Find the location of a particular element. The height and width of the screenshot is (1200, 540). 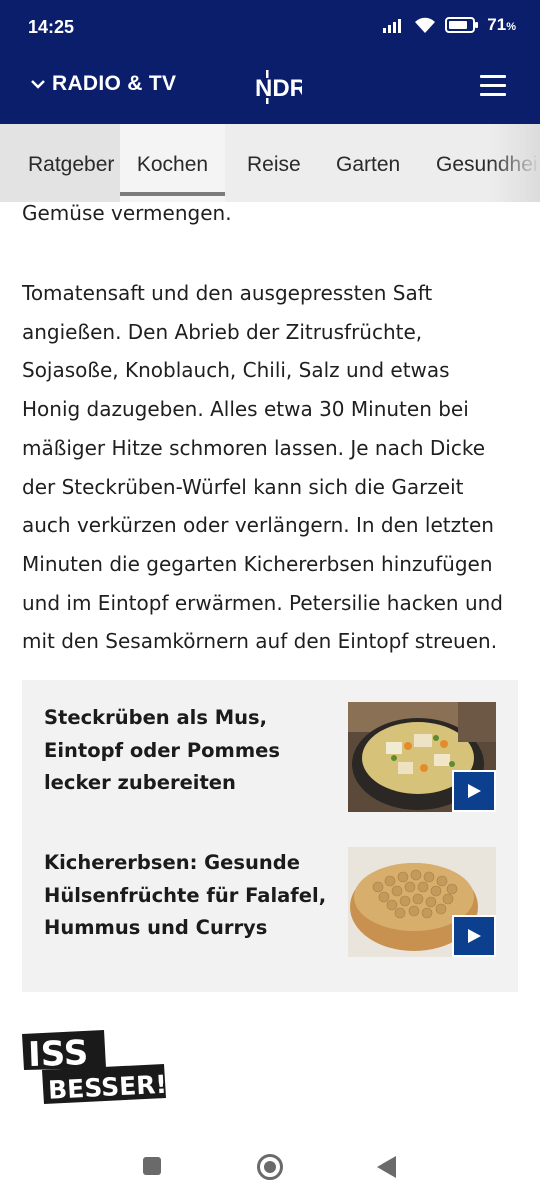

app-header: 14:25 71% RADIO & TV NDR is located at coordinates (270, 62).